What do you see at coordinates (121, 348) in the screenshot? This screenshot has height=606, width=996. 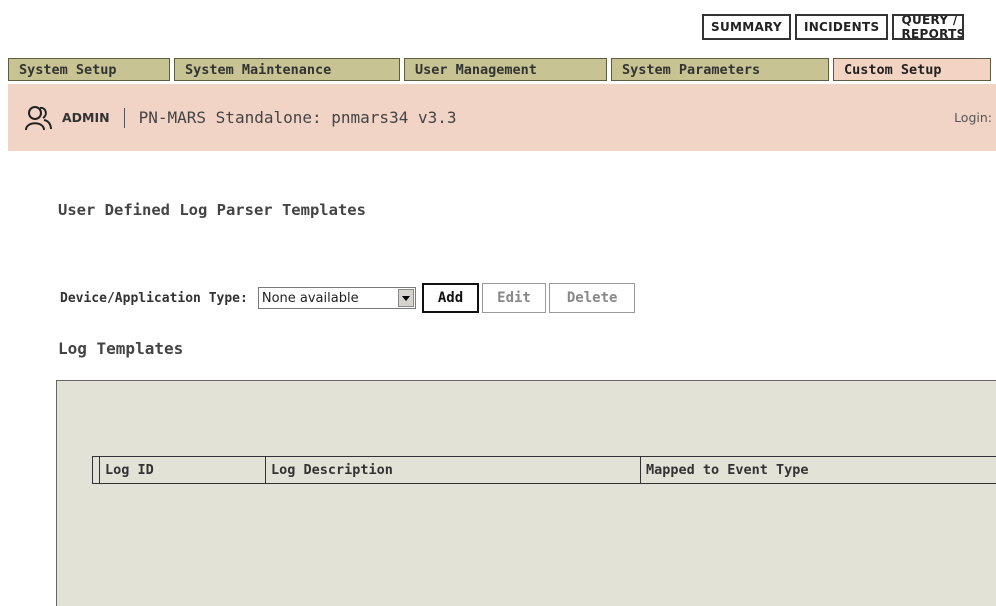 I see `log-templates-title: Log Templates` at bounding box center [121, 348].